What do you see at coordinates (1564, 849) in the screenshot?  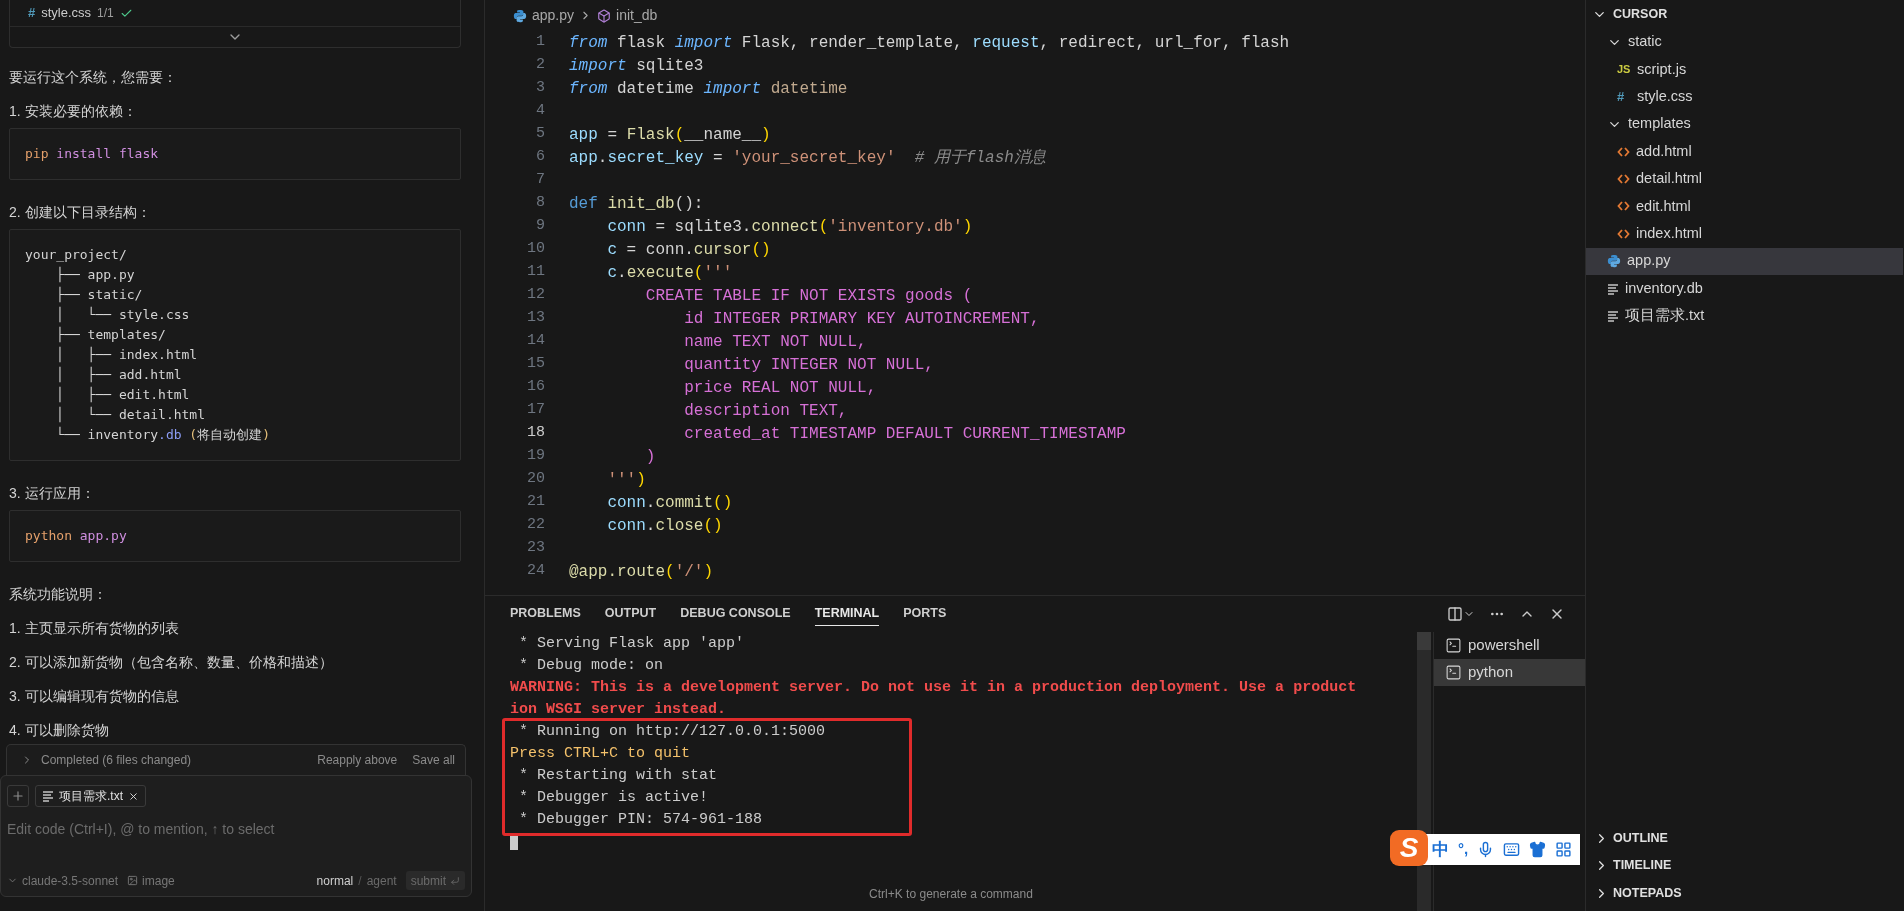 I see `grid-icon` at bounding box center [1564, 849].